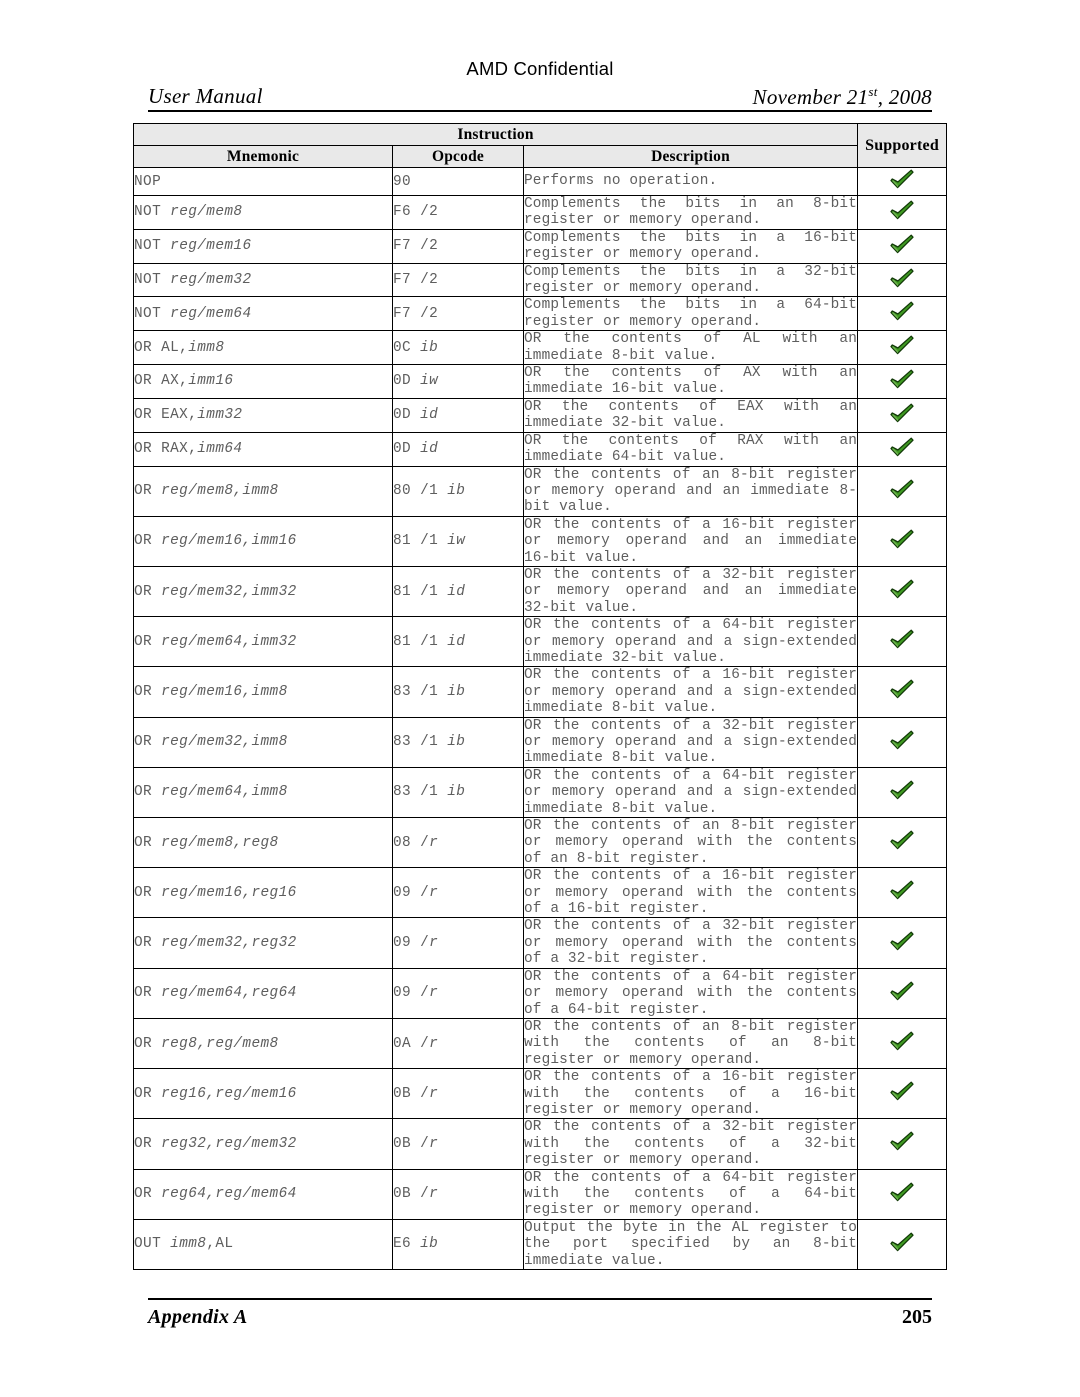  I want to click on cell-opcode: 0D iw, so click(458, 381).